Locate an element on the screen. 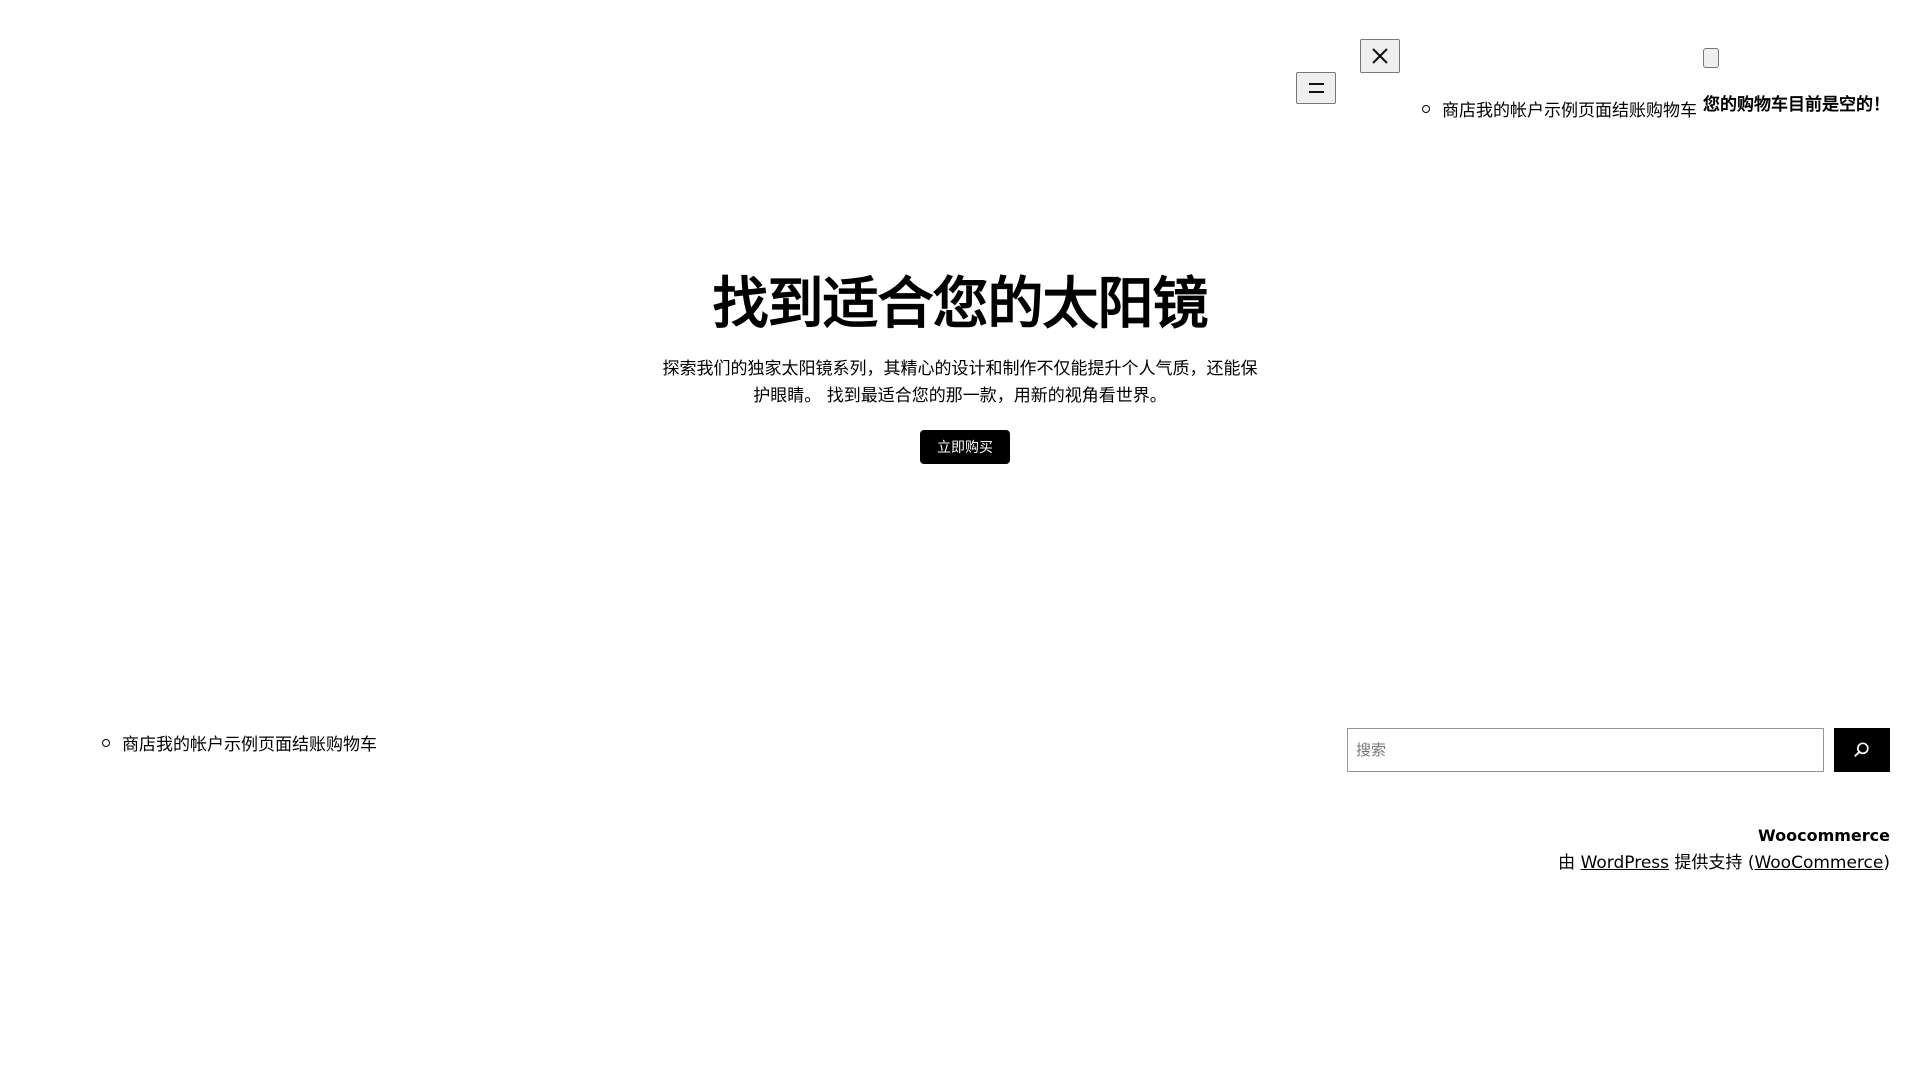 The width and height of the screenshot is (1920, 1080). credits-middle: 提供支持 ( is located at coordinates (1712, 863).